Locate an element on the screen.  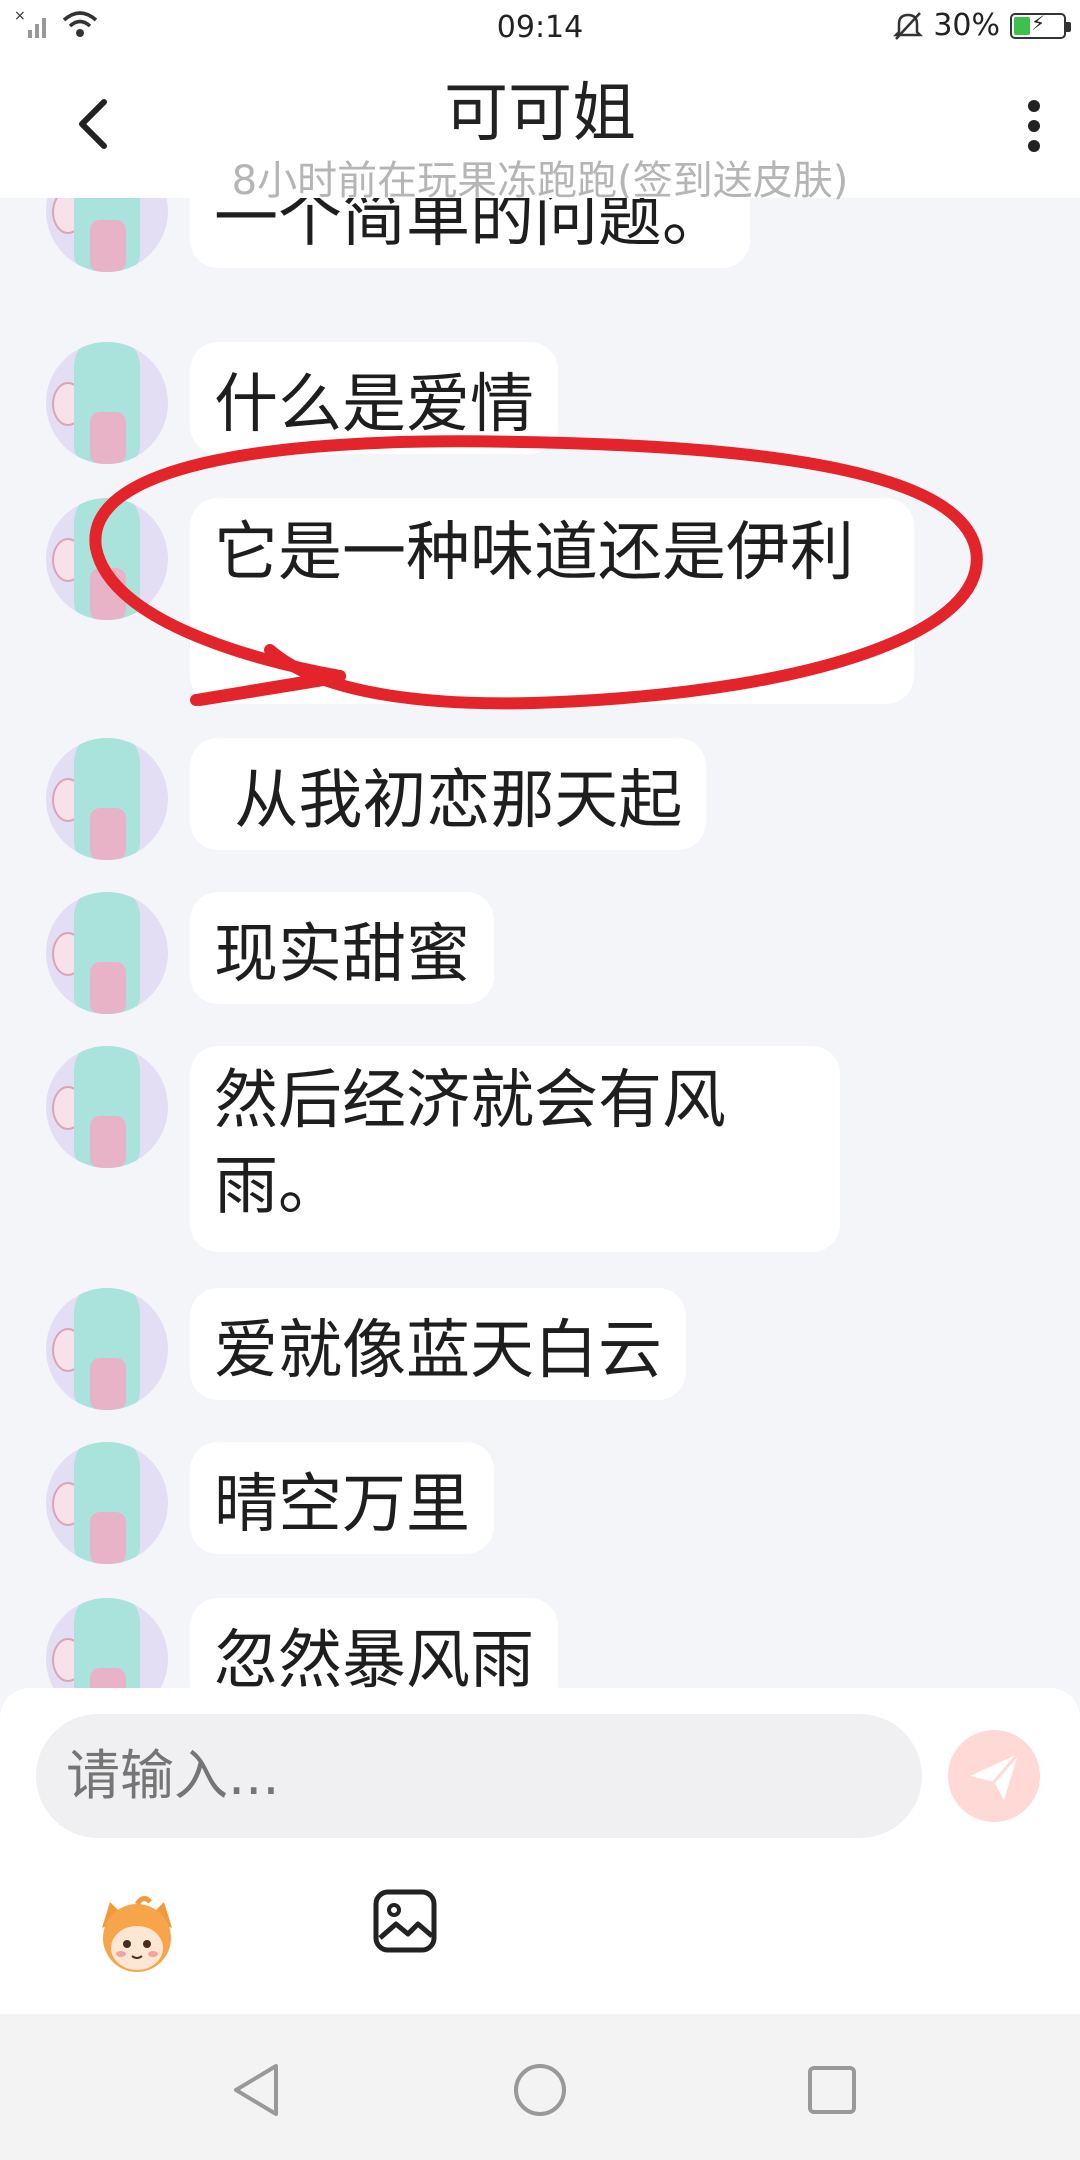
contact-name: 可可姐 is located at coordinates (540, 114).